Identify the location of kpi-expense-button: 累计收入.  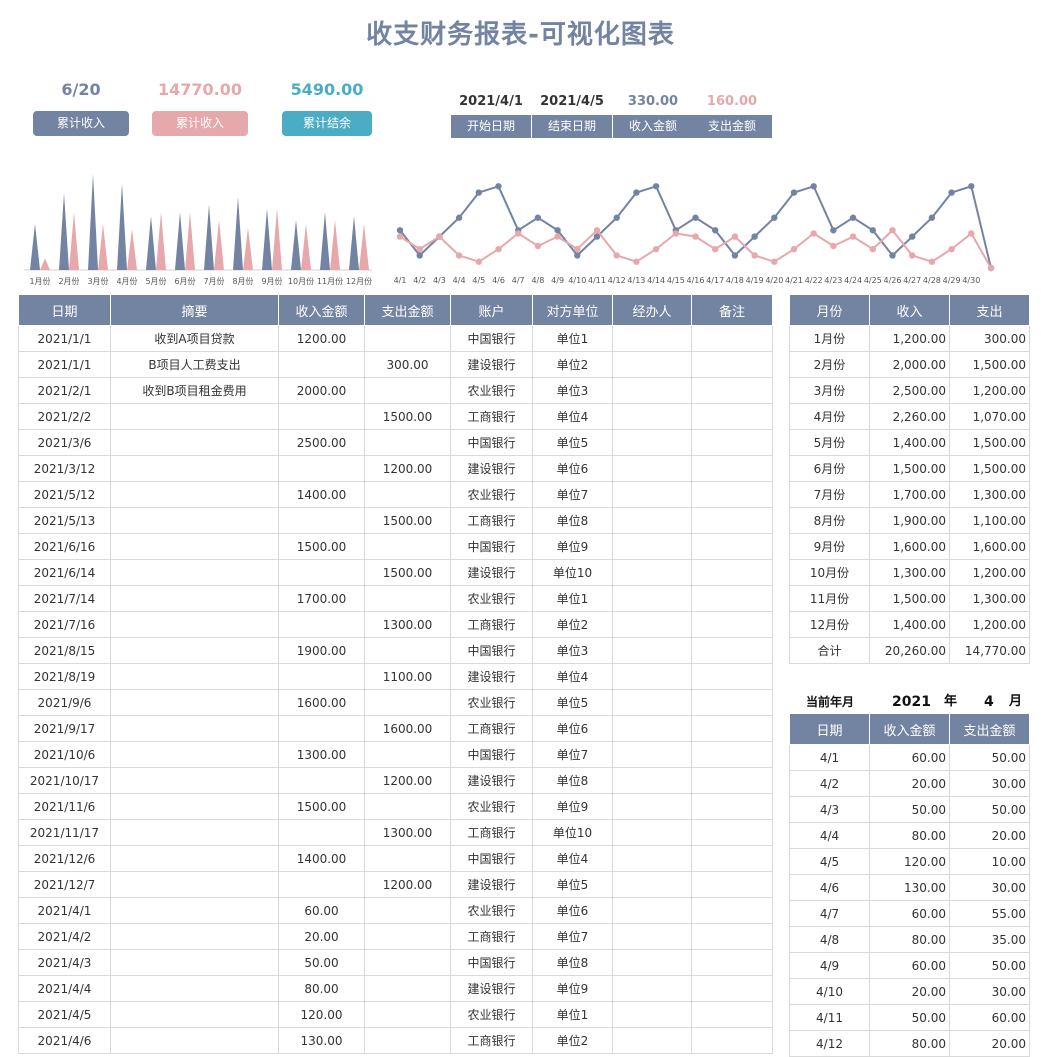
(200, 123).